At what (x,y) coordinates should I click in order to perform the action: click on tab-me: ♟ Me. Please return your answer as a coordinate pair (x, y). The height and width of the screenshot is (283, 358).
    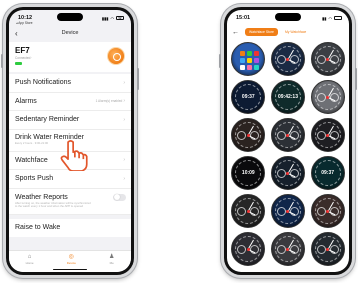
    Looking at the image, I should click on (111, 263).